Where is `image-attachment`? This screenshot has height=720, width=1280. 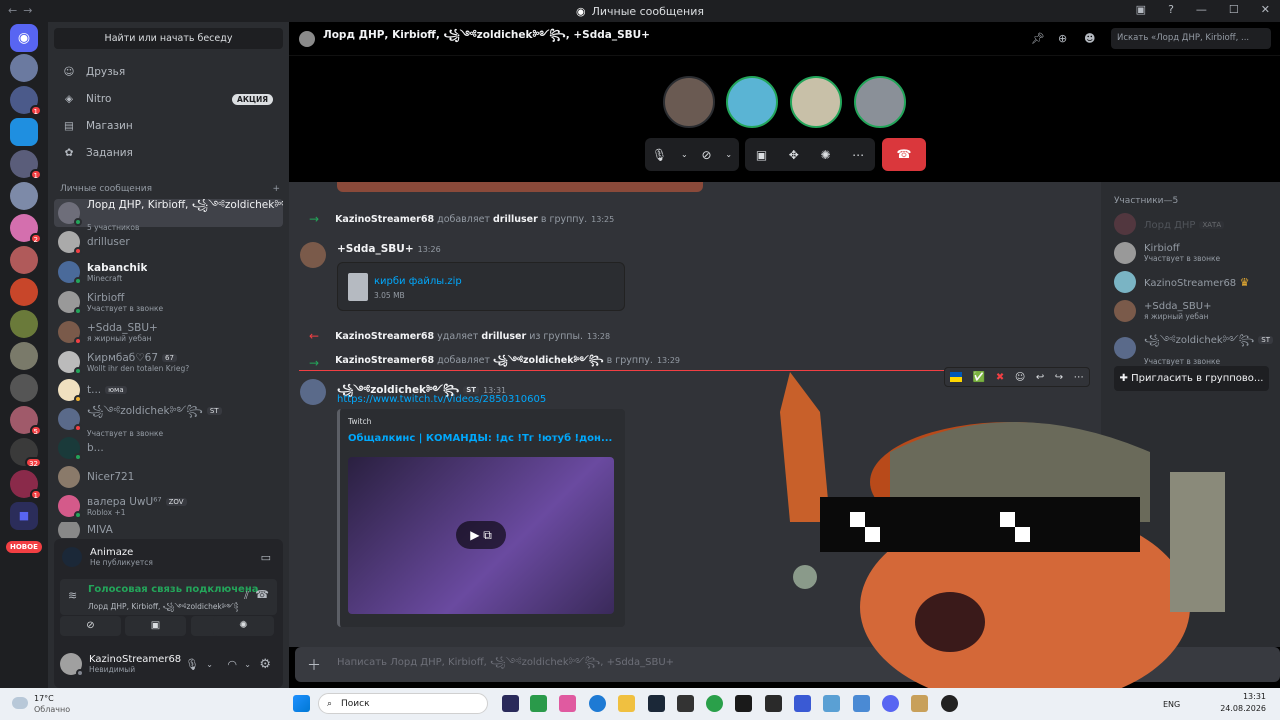 image-attachment is located at coordinates (520, 187).